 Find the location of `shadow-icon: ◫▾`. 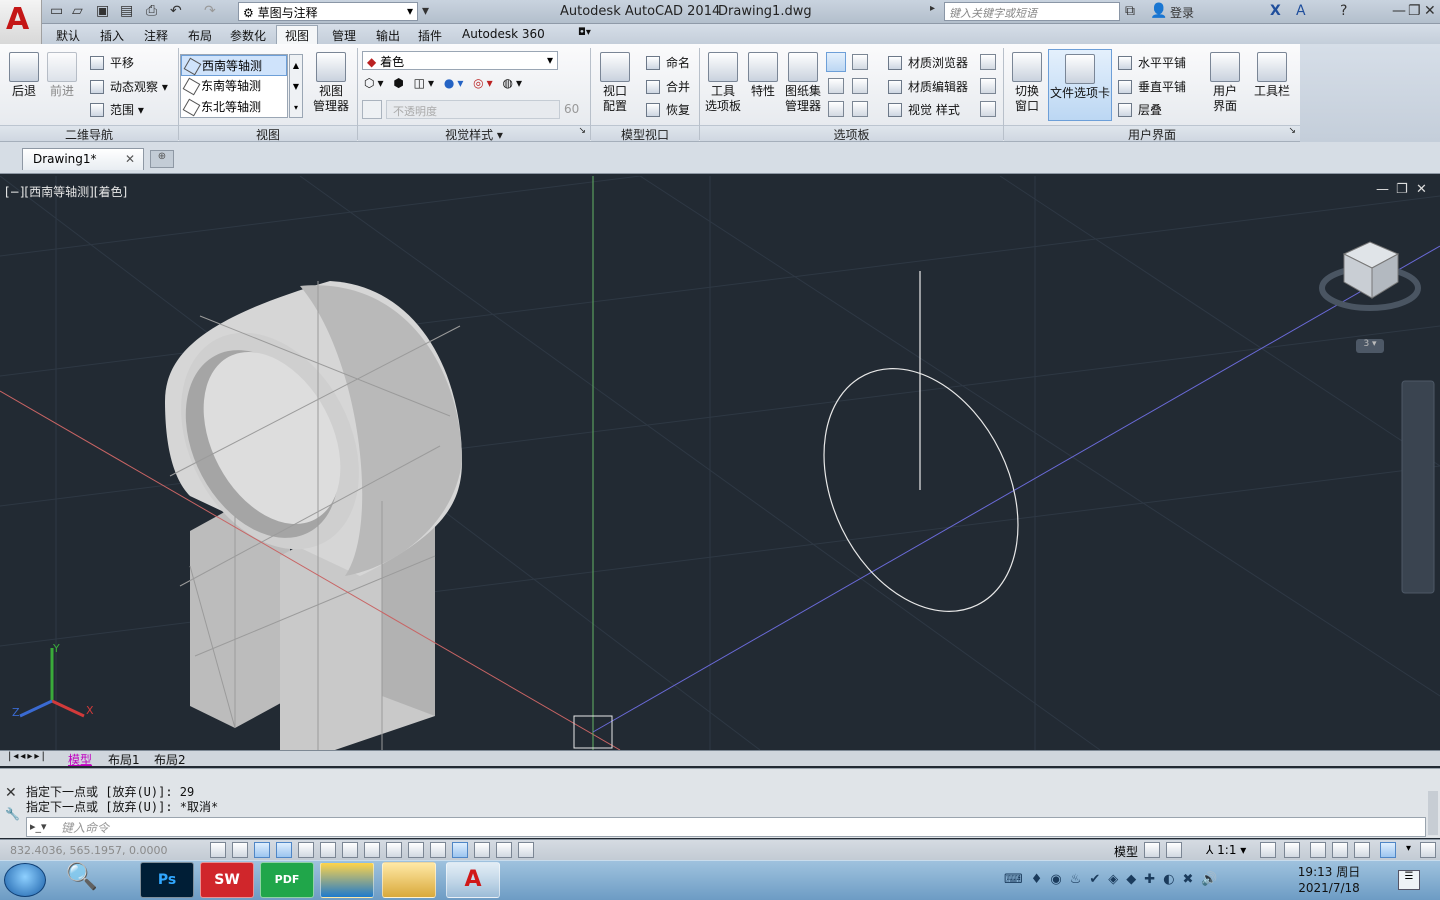

shadow-icon: ◫▾ is located at coordinates (425, 83).